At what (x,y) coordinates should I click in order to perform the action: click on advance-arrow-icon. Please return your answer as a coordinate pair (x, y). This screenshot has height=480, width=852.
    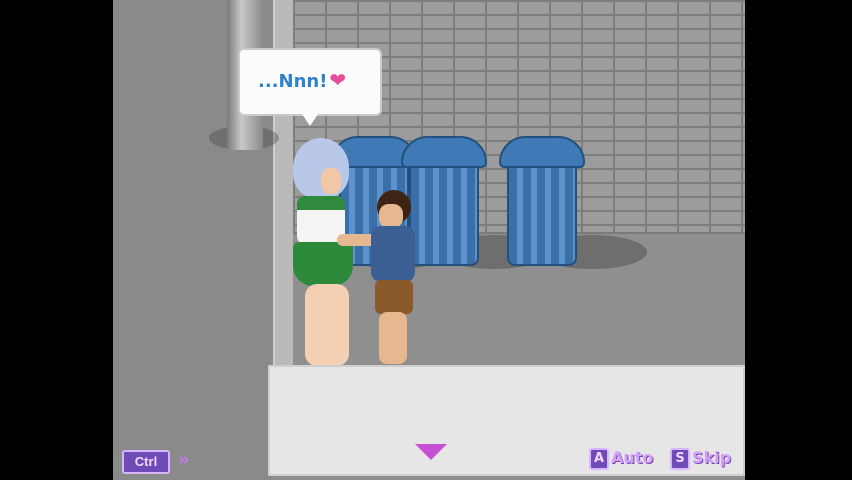
    Looking at the image, I should click on (431, 452).